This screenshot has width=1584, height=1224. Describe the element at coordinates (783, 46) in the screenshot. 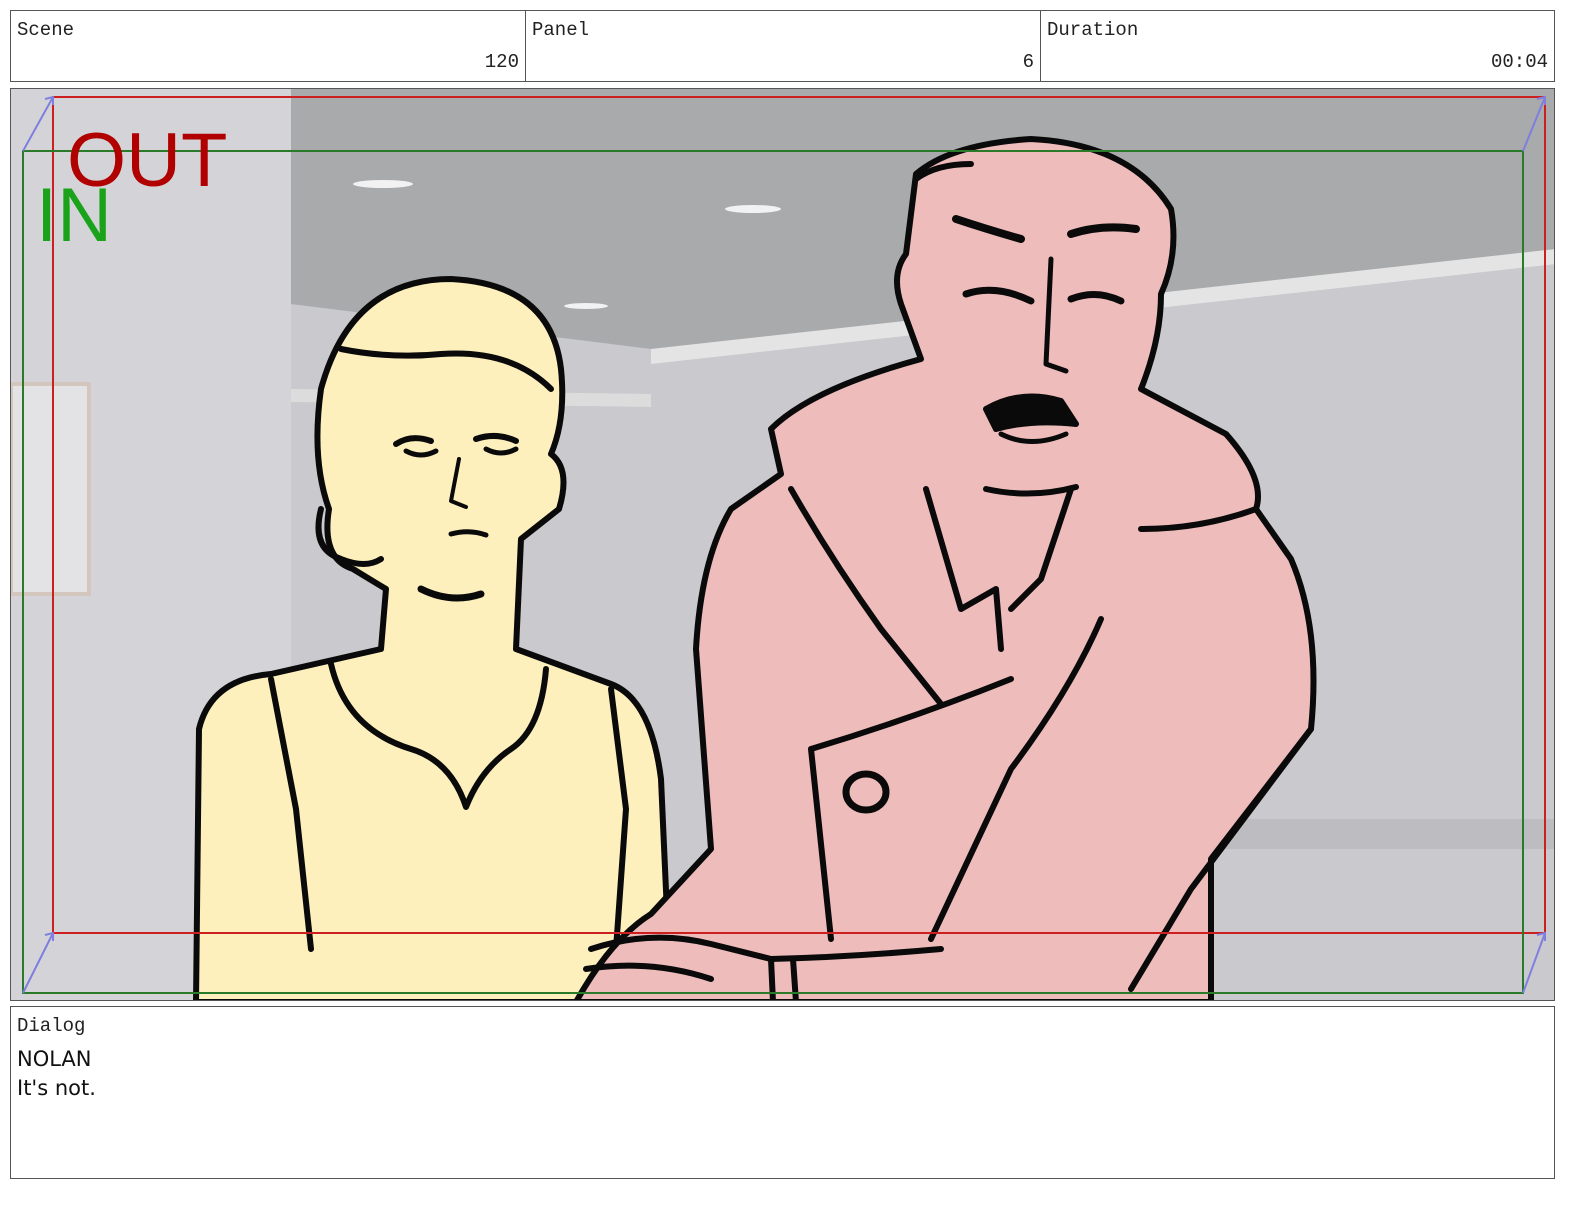

I see `panel-cell: Panel 6` at that location.